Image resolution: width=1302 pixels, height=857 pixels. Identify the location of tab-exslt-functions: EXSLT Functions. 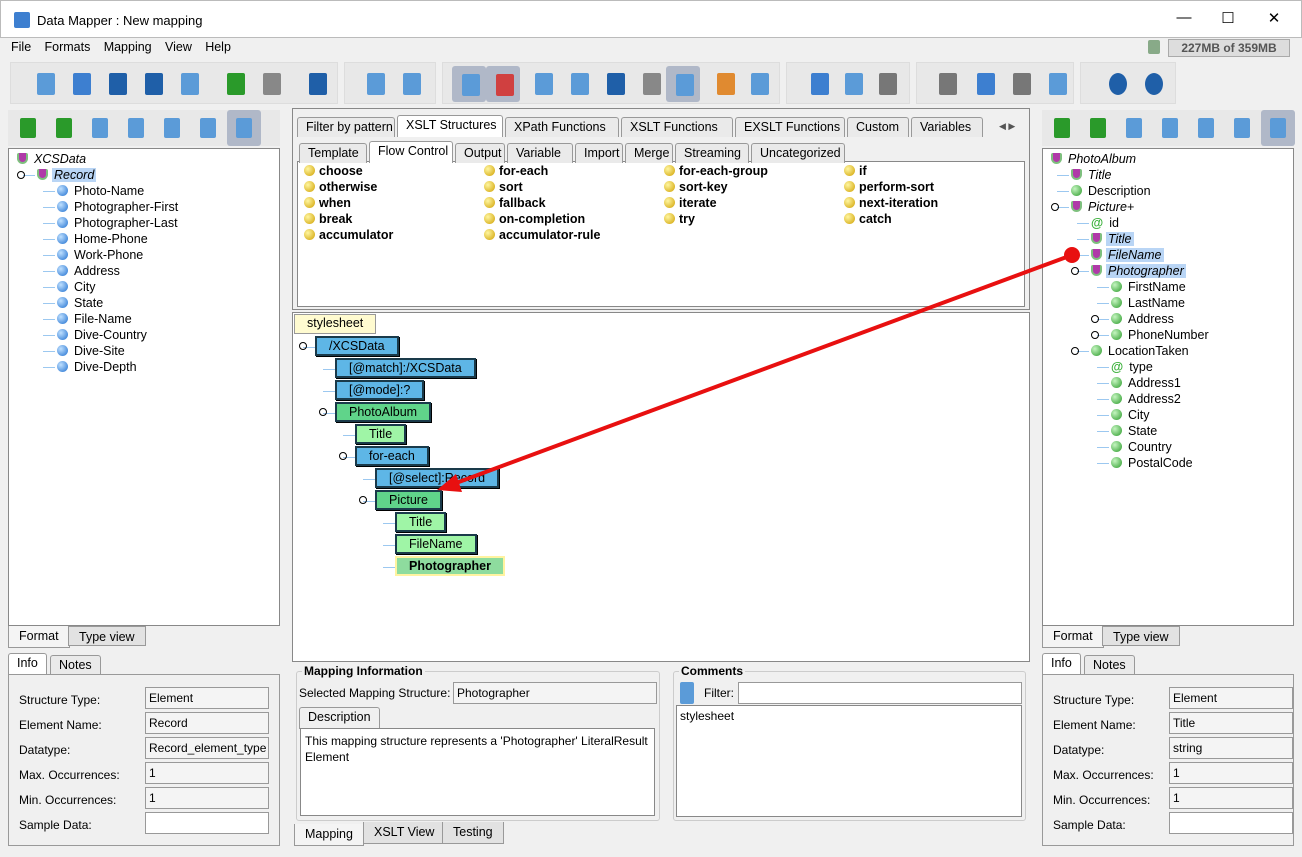
(790, 127).